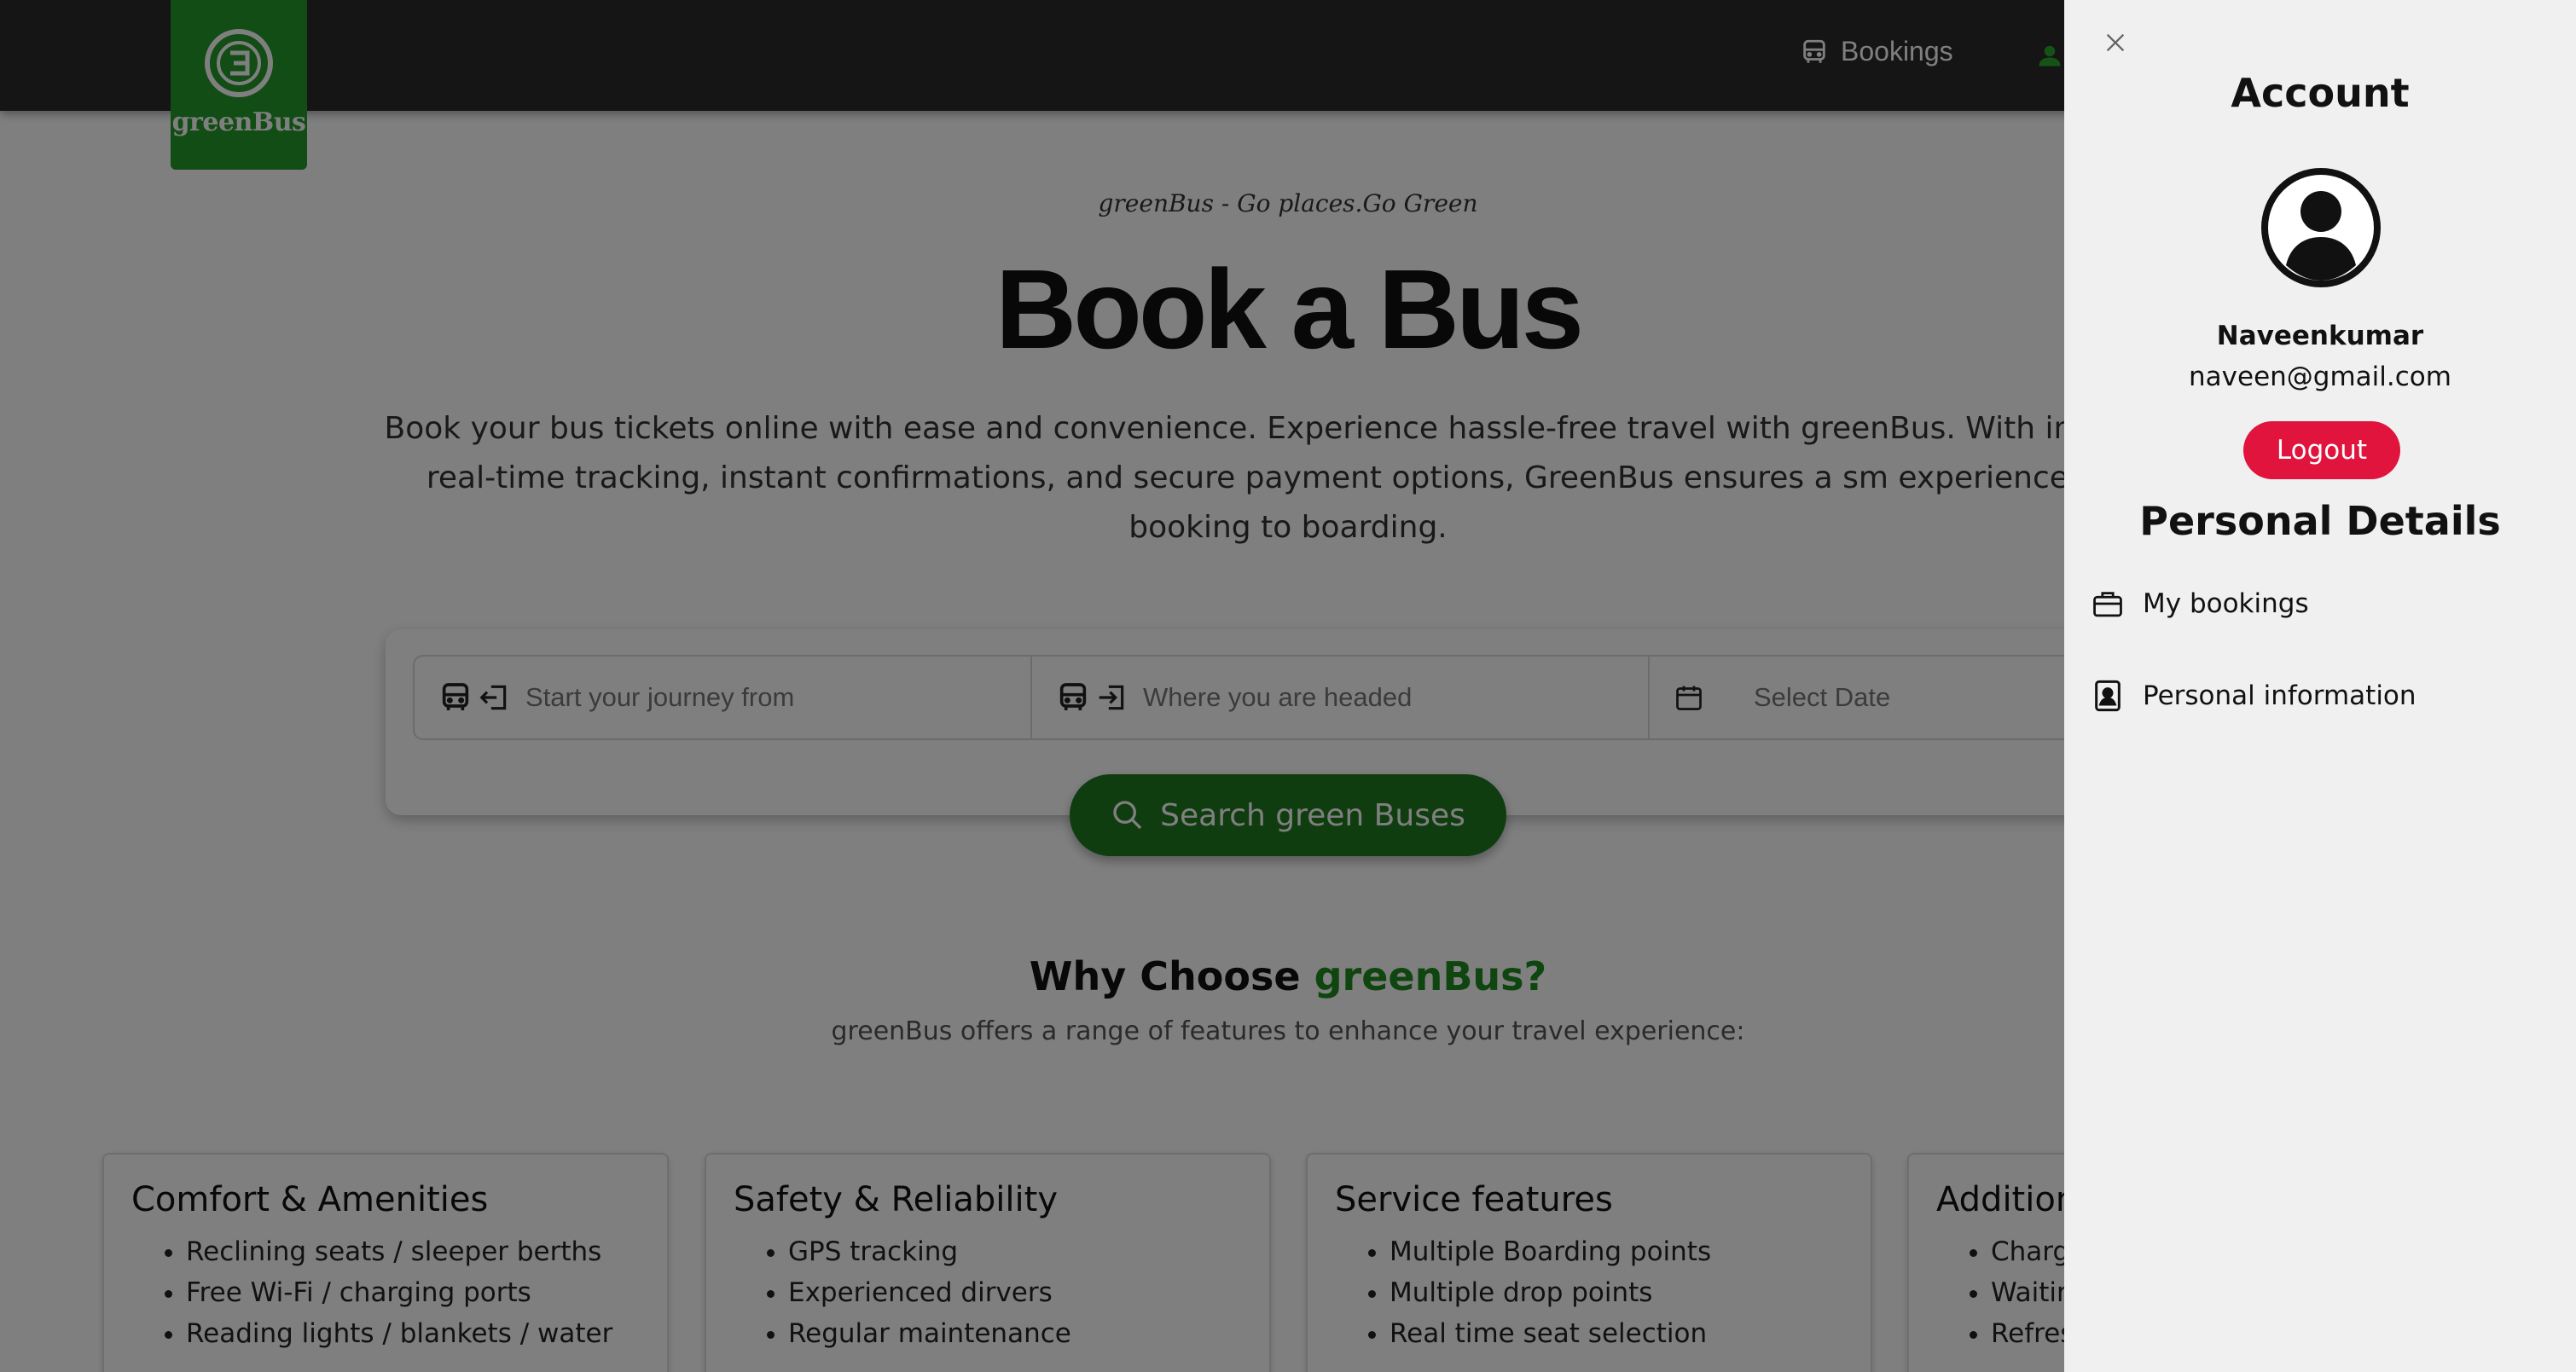  What do you see at coordinates (2108, 696) in the screenshot?
I see `contact-card-icon` at bounding box center [2108, 696].